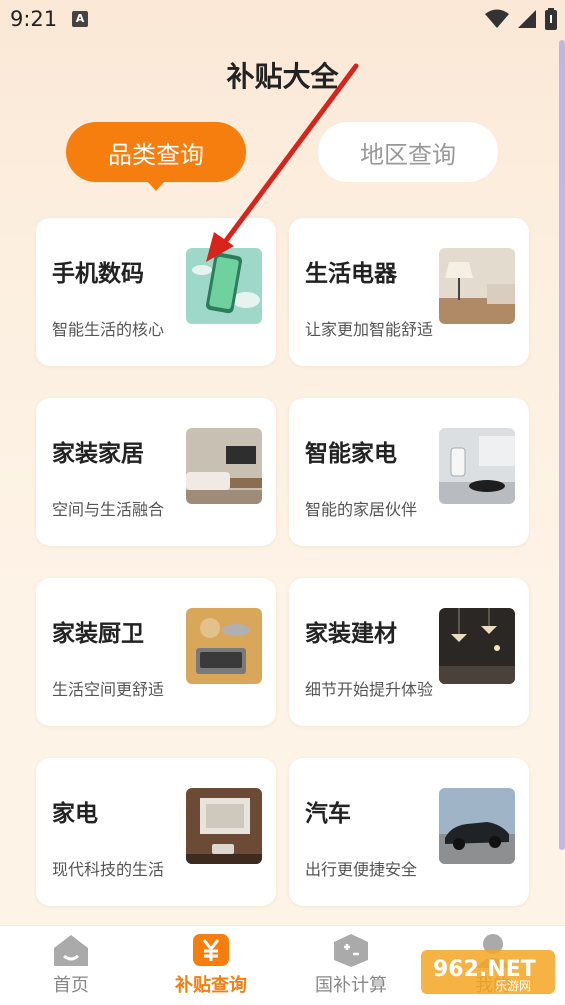 Image resolution: width=565 pixels, height=1005 pixels. I want to click on card-title: 生活电器, so click(351, 274).